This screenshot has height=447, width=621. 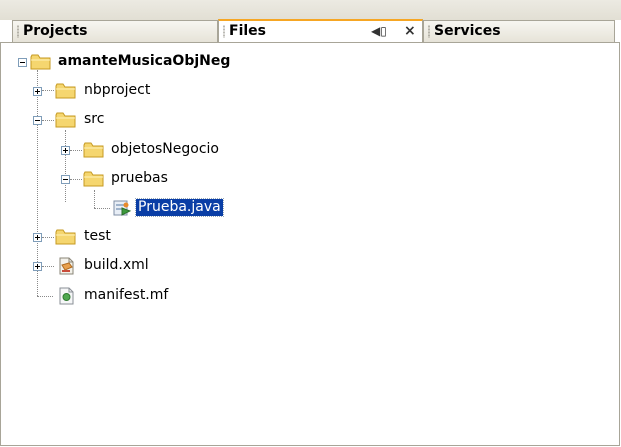 What do you see at coordinates (97, 236) in the screenshot?
I see `tree-node-label: test` at bounding box center [97, 236].